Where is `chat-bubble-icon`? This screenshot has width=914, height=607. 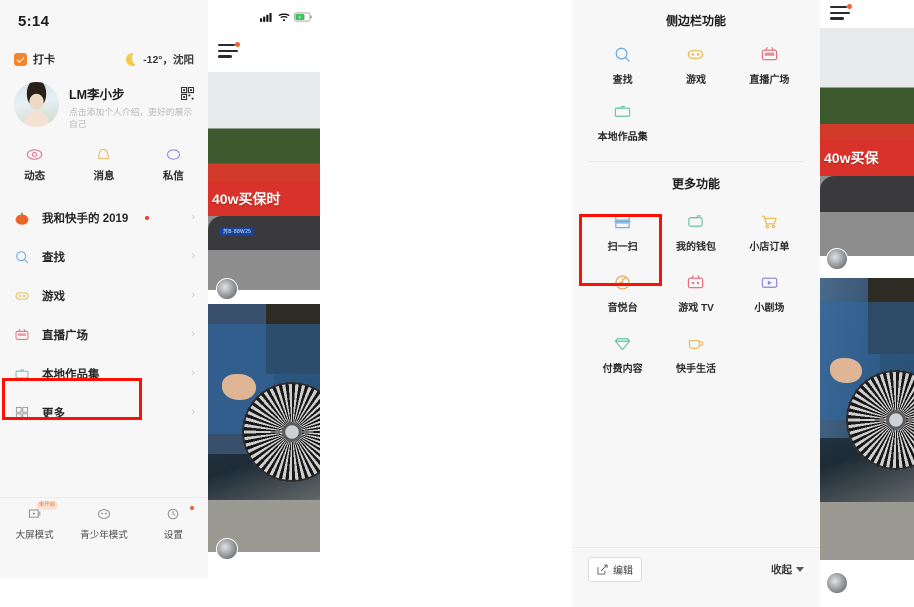 chat-bubble-icon is located at coordinates (173, 154).